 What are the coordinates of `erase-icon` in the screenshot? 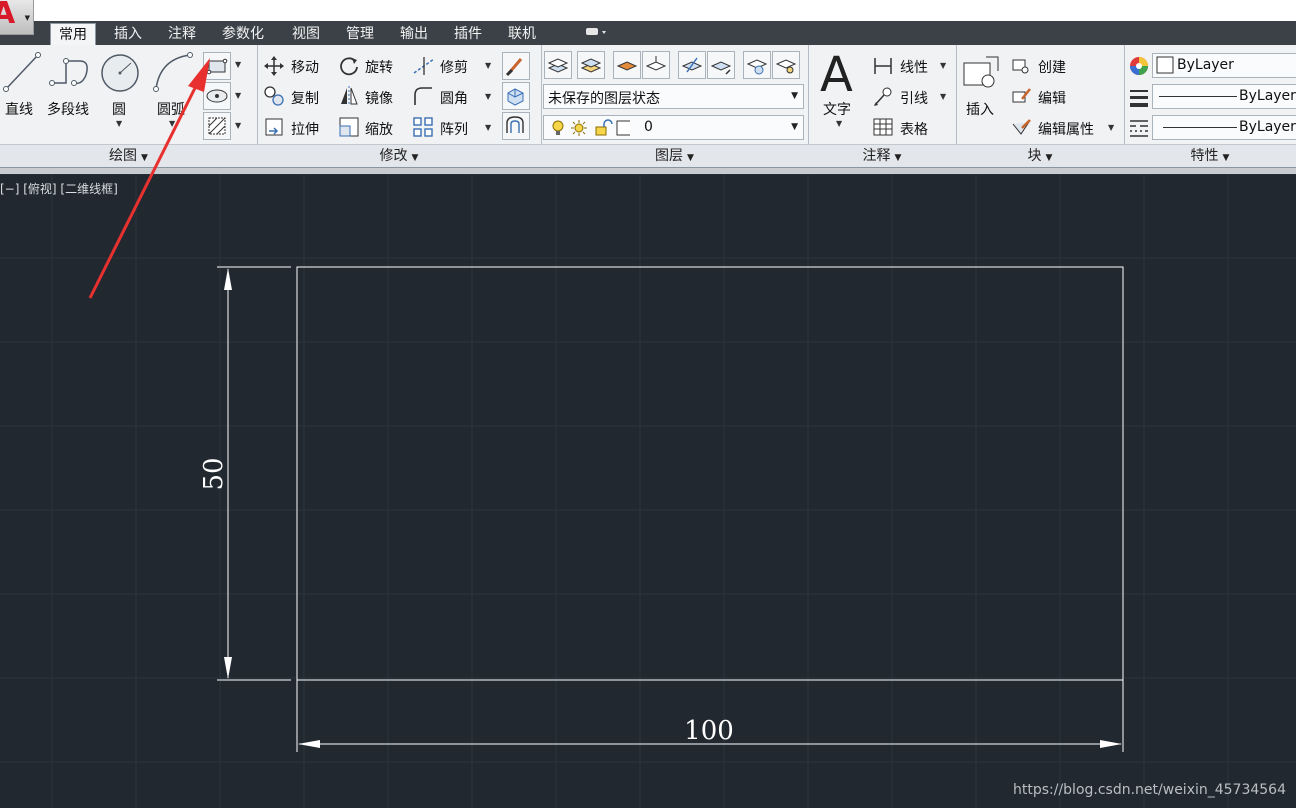 It's located at (514, 67).